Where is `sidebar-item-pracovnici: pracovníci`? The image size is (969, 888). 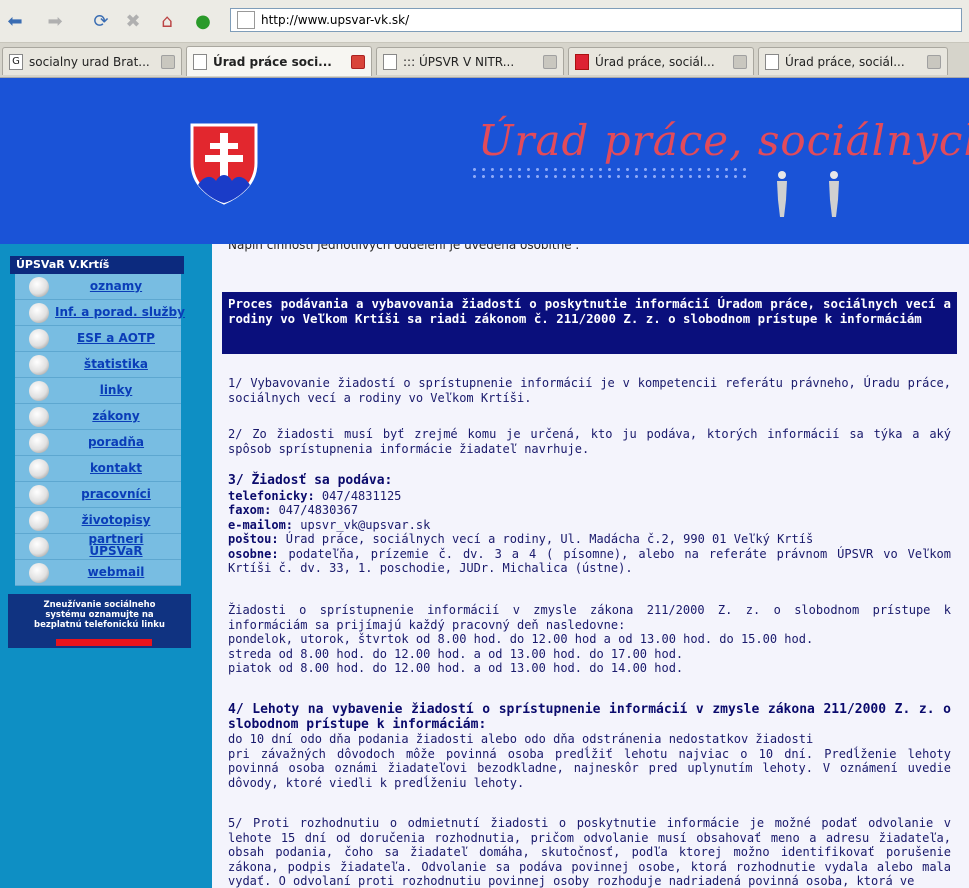
sidebar-item-pracovnici: pracovníci is located at coordinates (98, 495).